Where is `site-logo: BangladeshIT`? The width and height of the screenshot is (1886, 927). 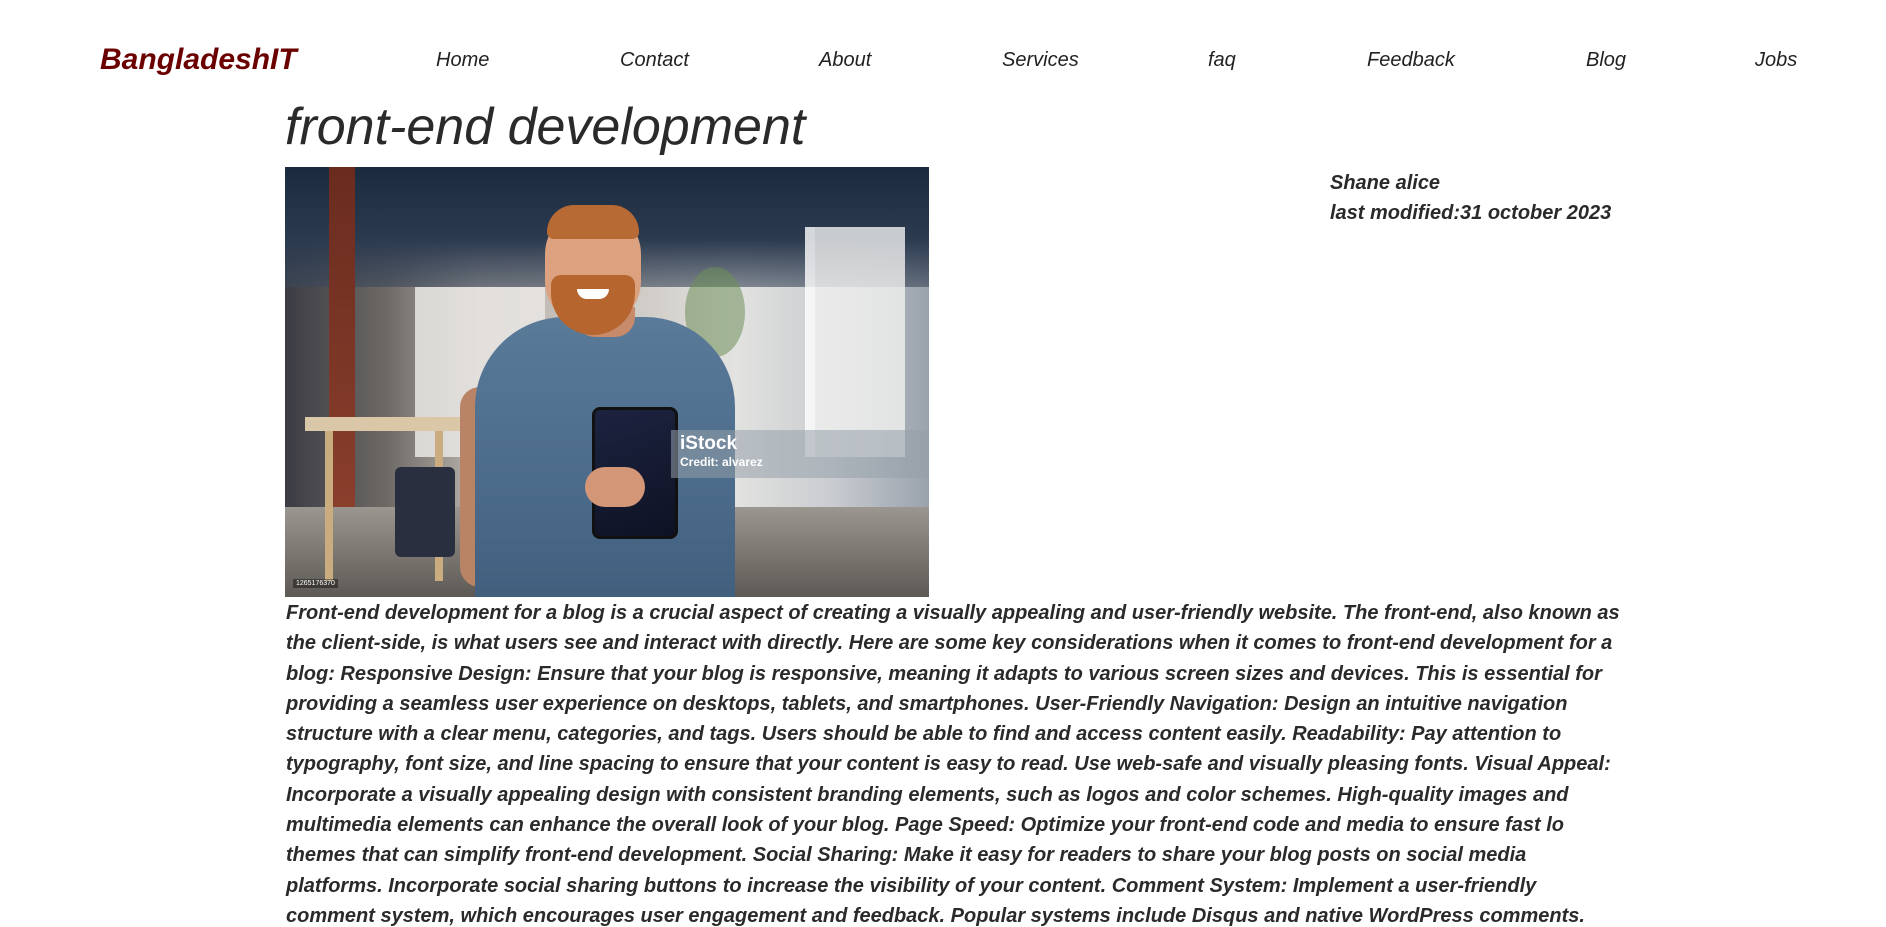 site-logo: BangladeshIT is located at coordinates (198, 60).